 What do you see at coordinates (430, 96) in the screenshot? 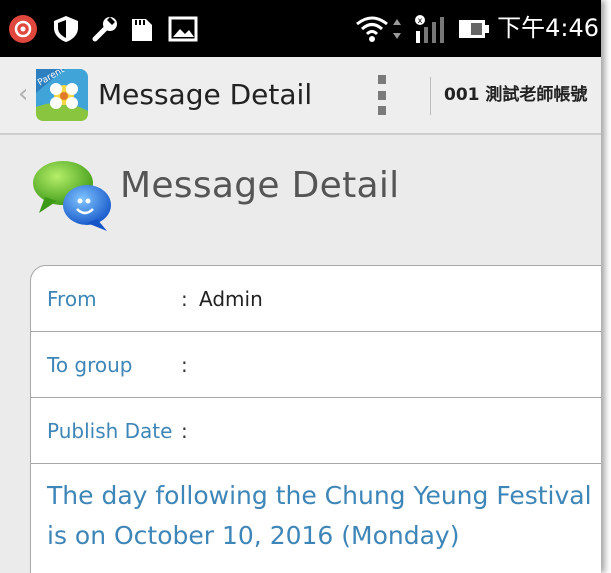
I see `action-bar-divider` at bounding box center [430, 96].